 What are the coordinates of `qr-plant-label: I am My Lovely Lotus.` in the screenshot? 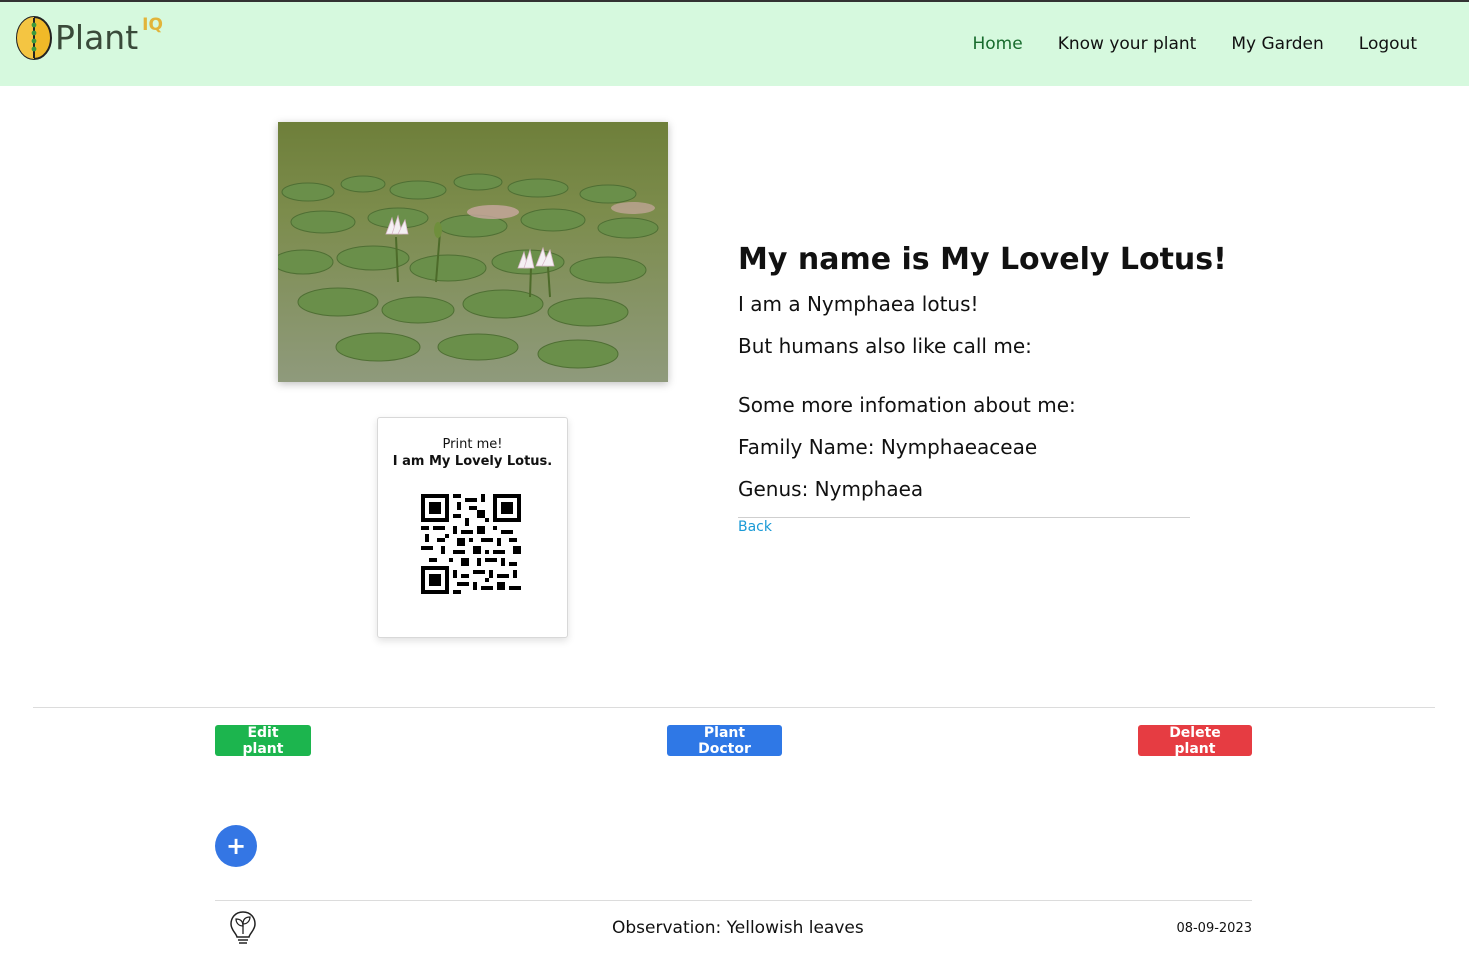 It's located at (472, 461).